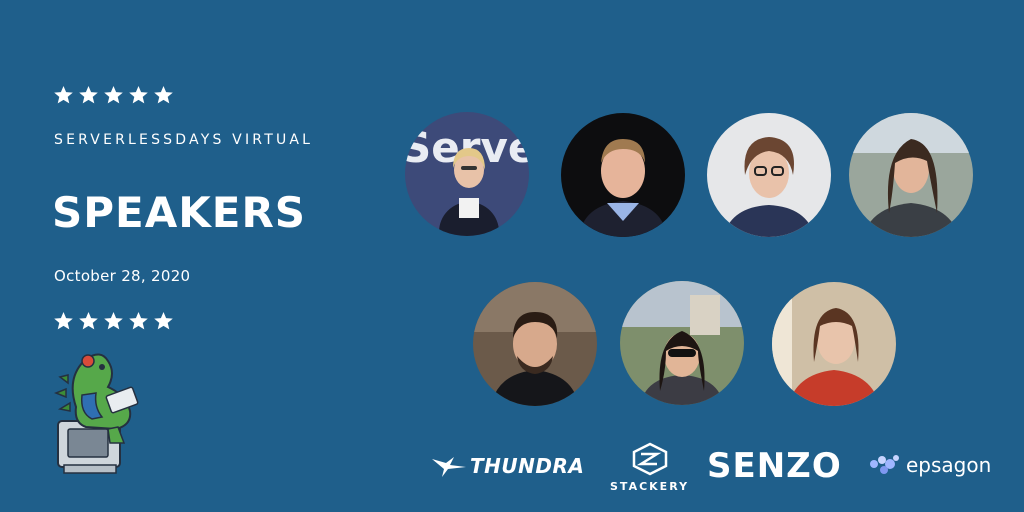 The image size is (1024, 512). I want to click on thundra-logo: THUNDRA, so click(508, 466).